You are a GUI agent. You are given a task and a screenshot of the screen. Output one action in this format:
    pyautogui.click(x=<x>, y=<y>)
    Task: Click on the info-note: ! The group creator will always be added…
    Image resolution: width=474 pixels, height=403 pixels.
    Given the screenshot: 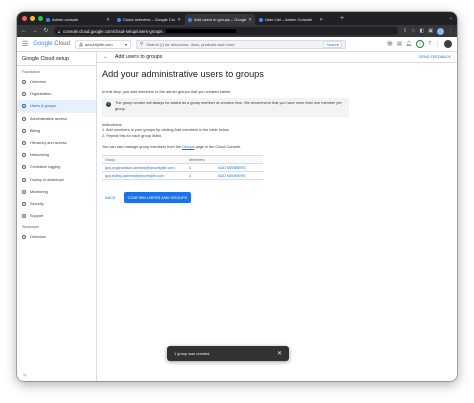 What is the action you would take?
    pyautogui.click(x=225, y=107)
    